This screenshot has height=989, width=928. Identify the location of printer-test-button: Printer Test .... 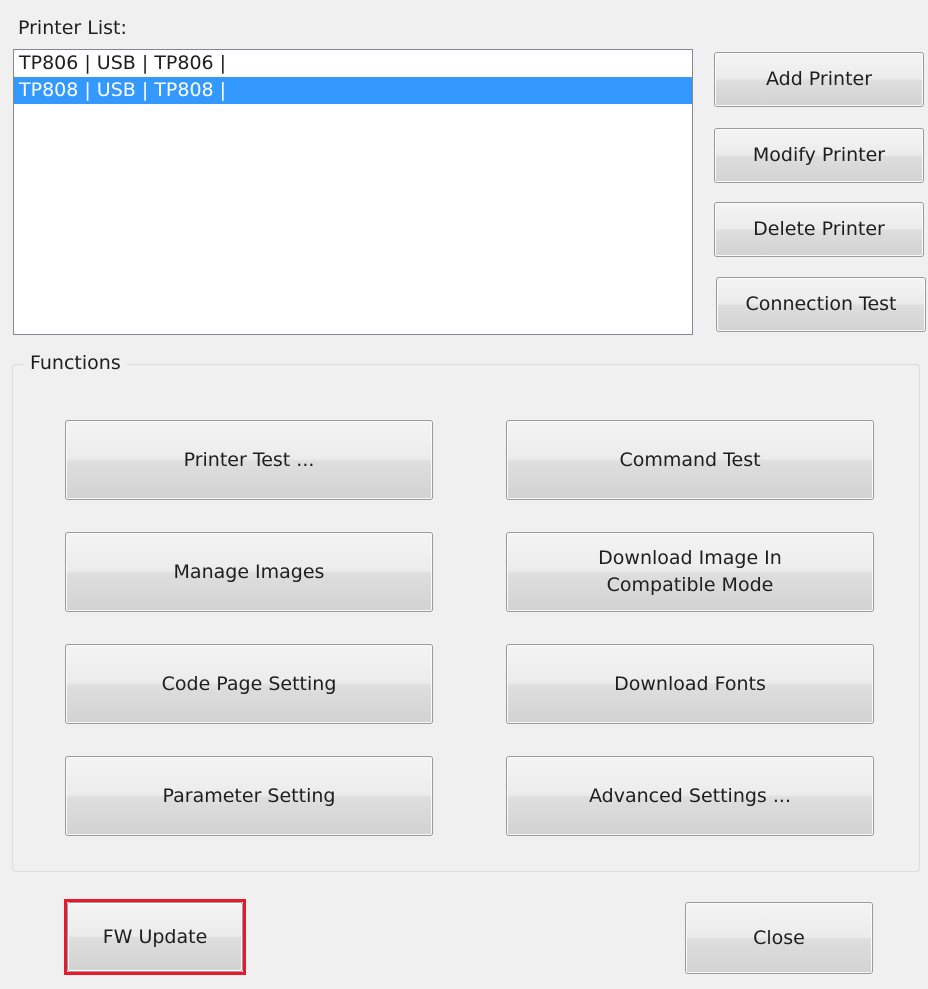
(249, 460).